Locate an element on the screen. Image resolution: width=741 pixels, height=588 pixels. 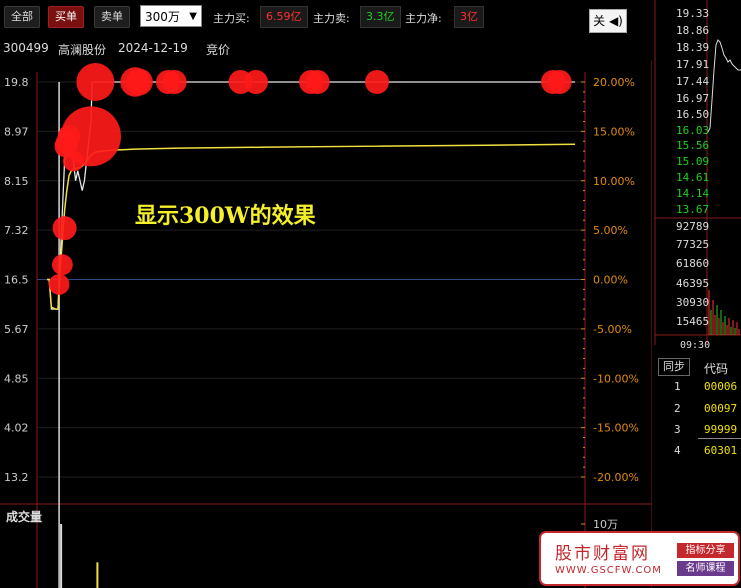
right-tick-label: -15.00% is located at coordinates (616, 428).